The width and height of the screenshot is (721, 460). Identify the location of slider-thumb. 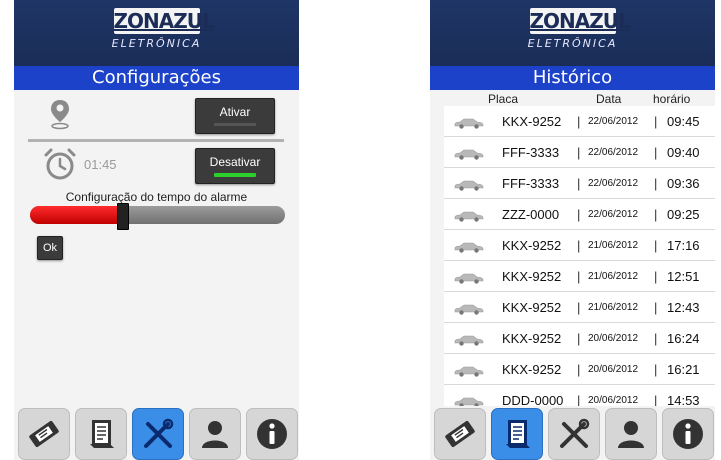
(123, 216).